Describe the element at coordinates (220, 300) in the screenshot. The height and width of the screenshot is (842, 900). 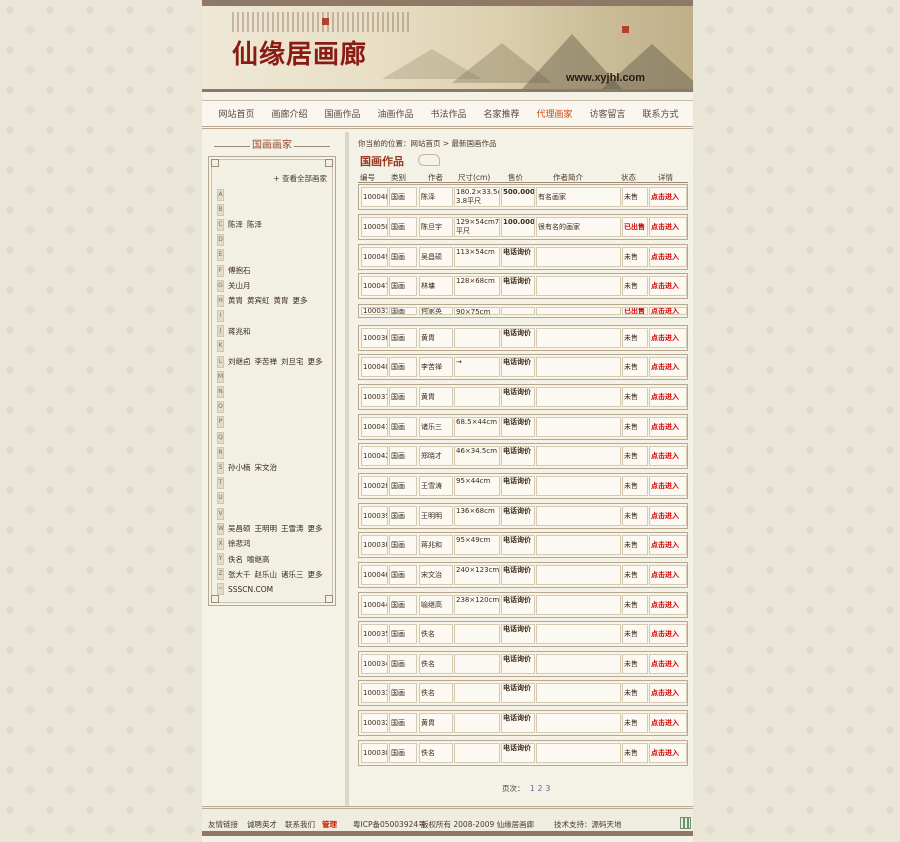
I see `letter-badge: H` at that location.